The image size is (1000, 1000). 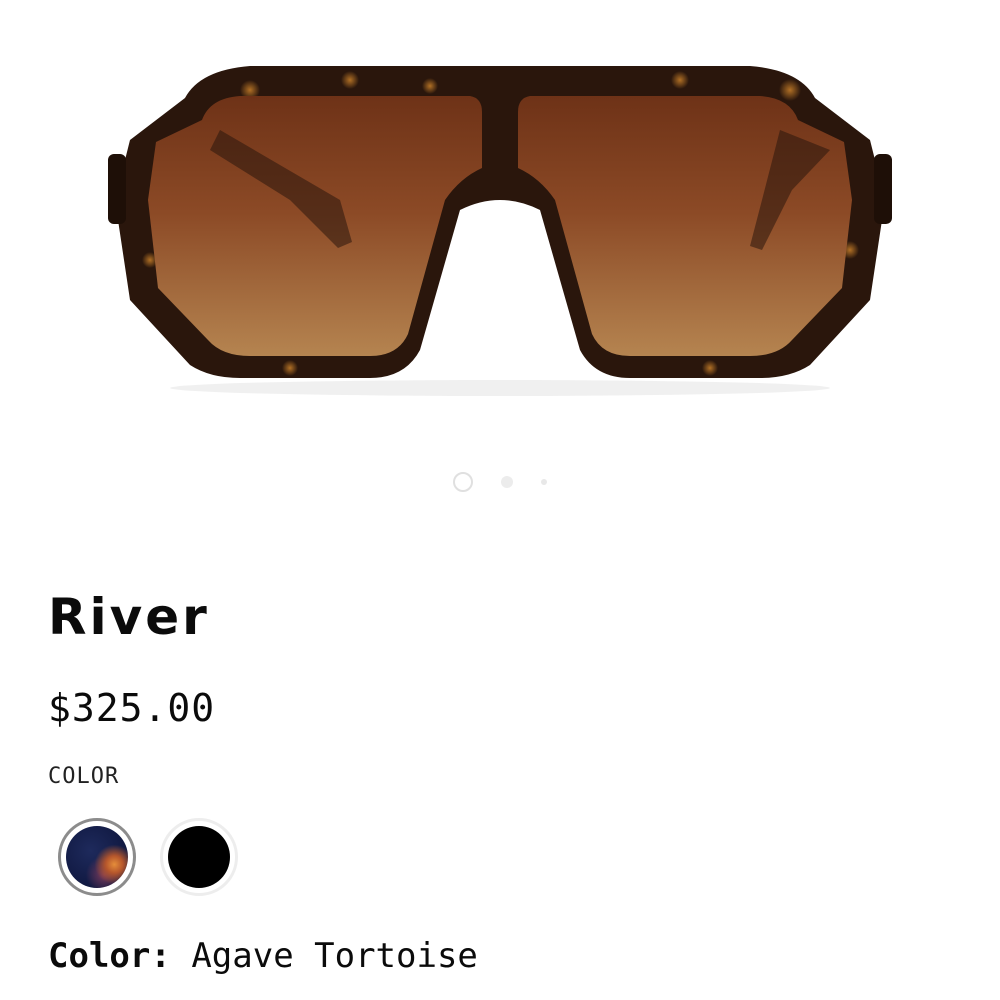 What do you see at coordinates (500, 482) in the screenshot?
I see `carousel-dots` at bounding box center [500, 482].